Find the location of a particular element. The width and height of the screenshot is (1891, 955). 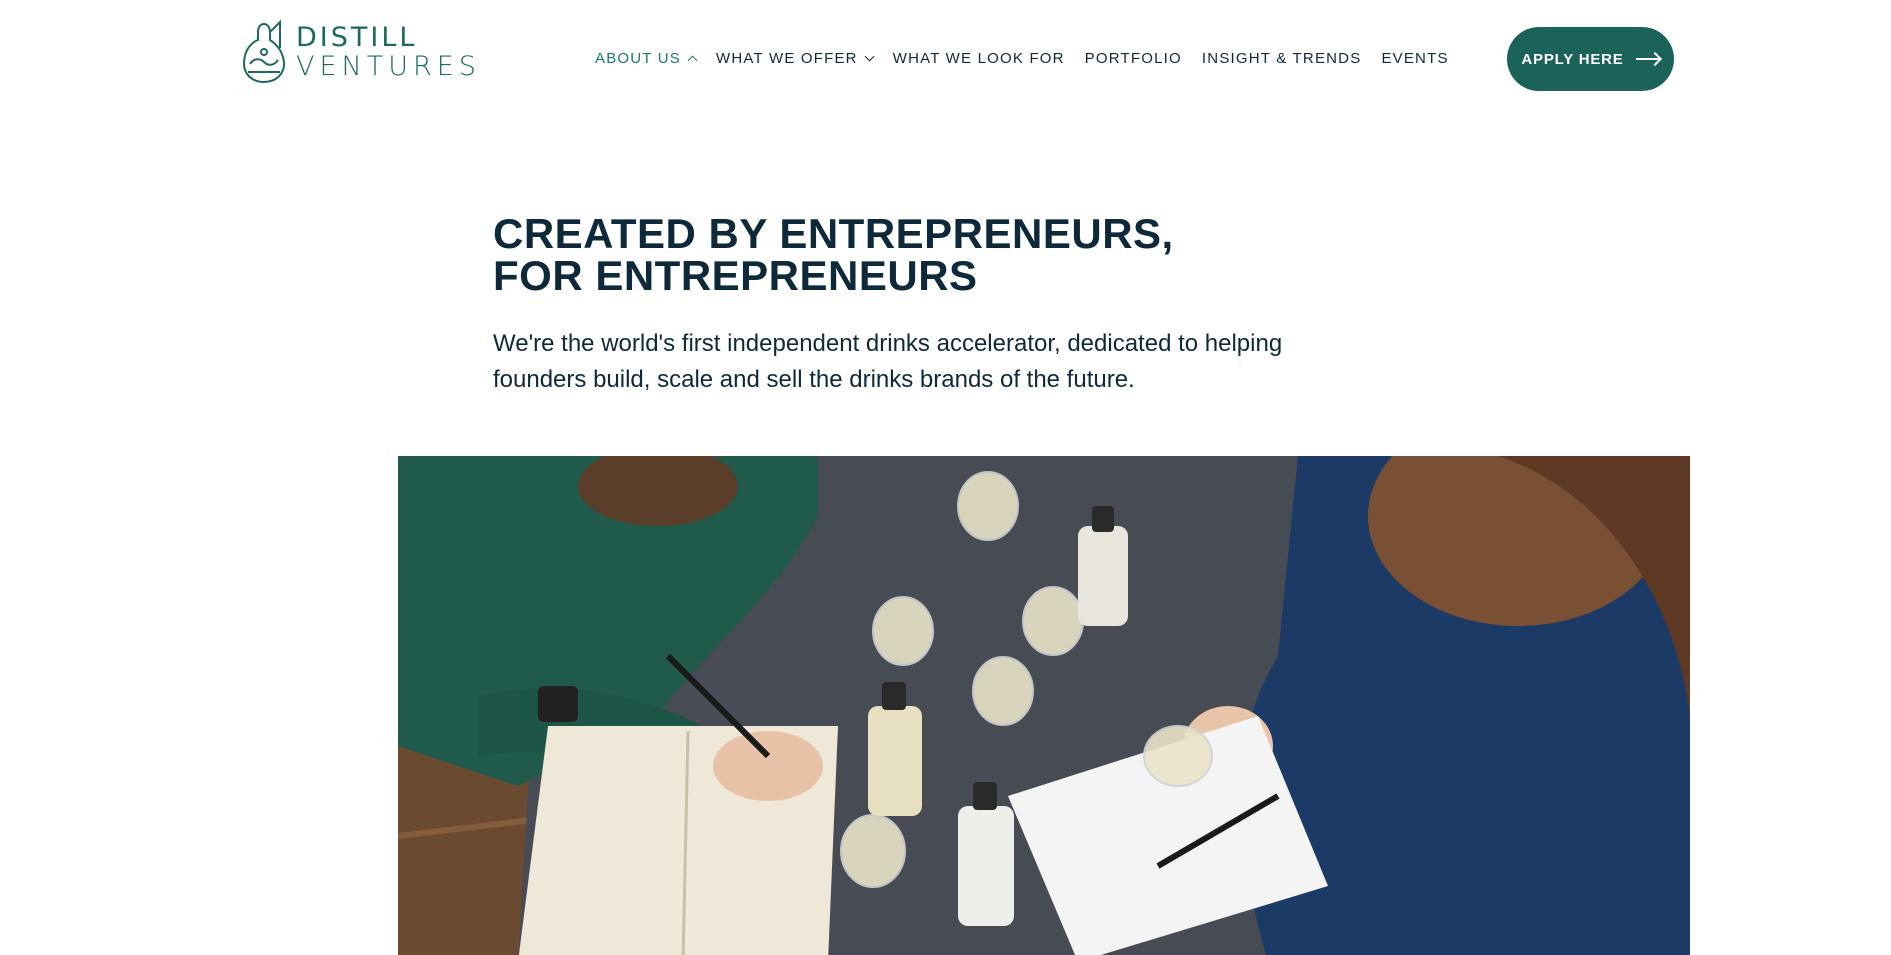

arrow-right-icon is located at coordinates (1647, 59).